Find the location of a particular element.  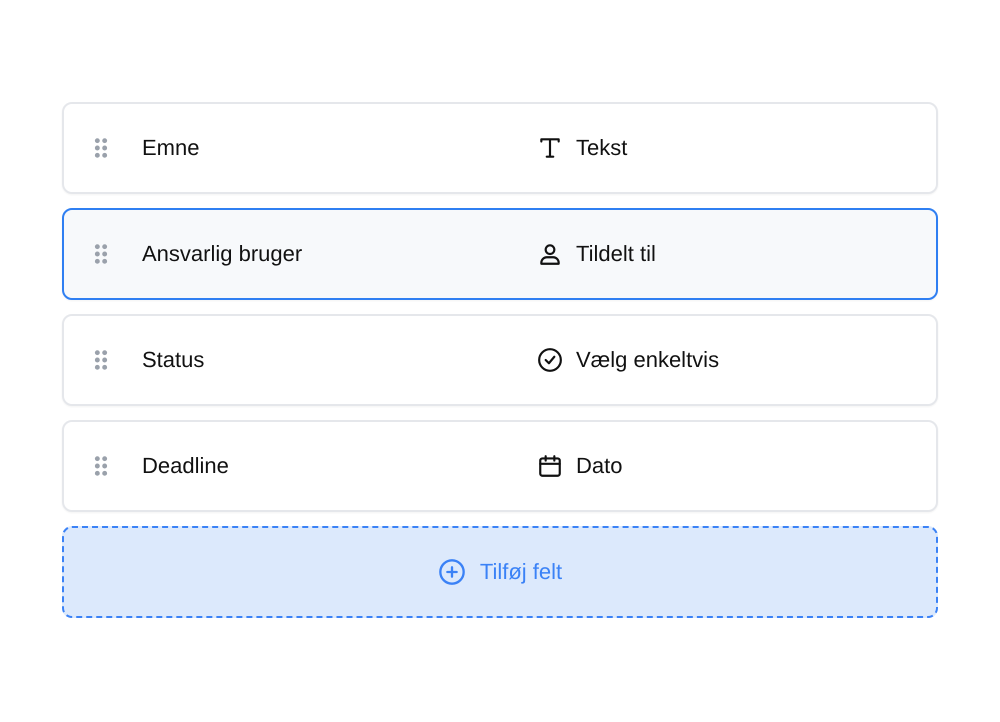

field-row: Deadline Dato is located at coordinates (500, 466).